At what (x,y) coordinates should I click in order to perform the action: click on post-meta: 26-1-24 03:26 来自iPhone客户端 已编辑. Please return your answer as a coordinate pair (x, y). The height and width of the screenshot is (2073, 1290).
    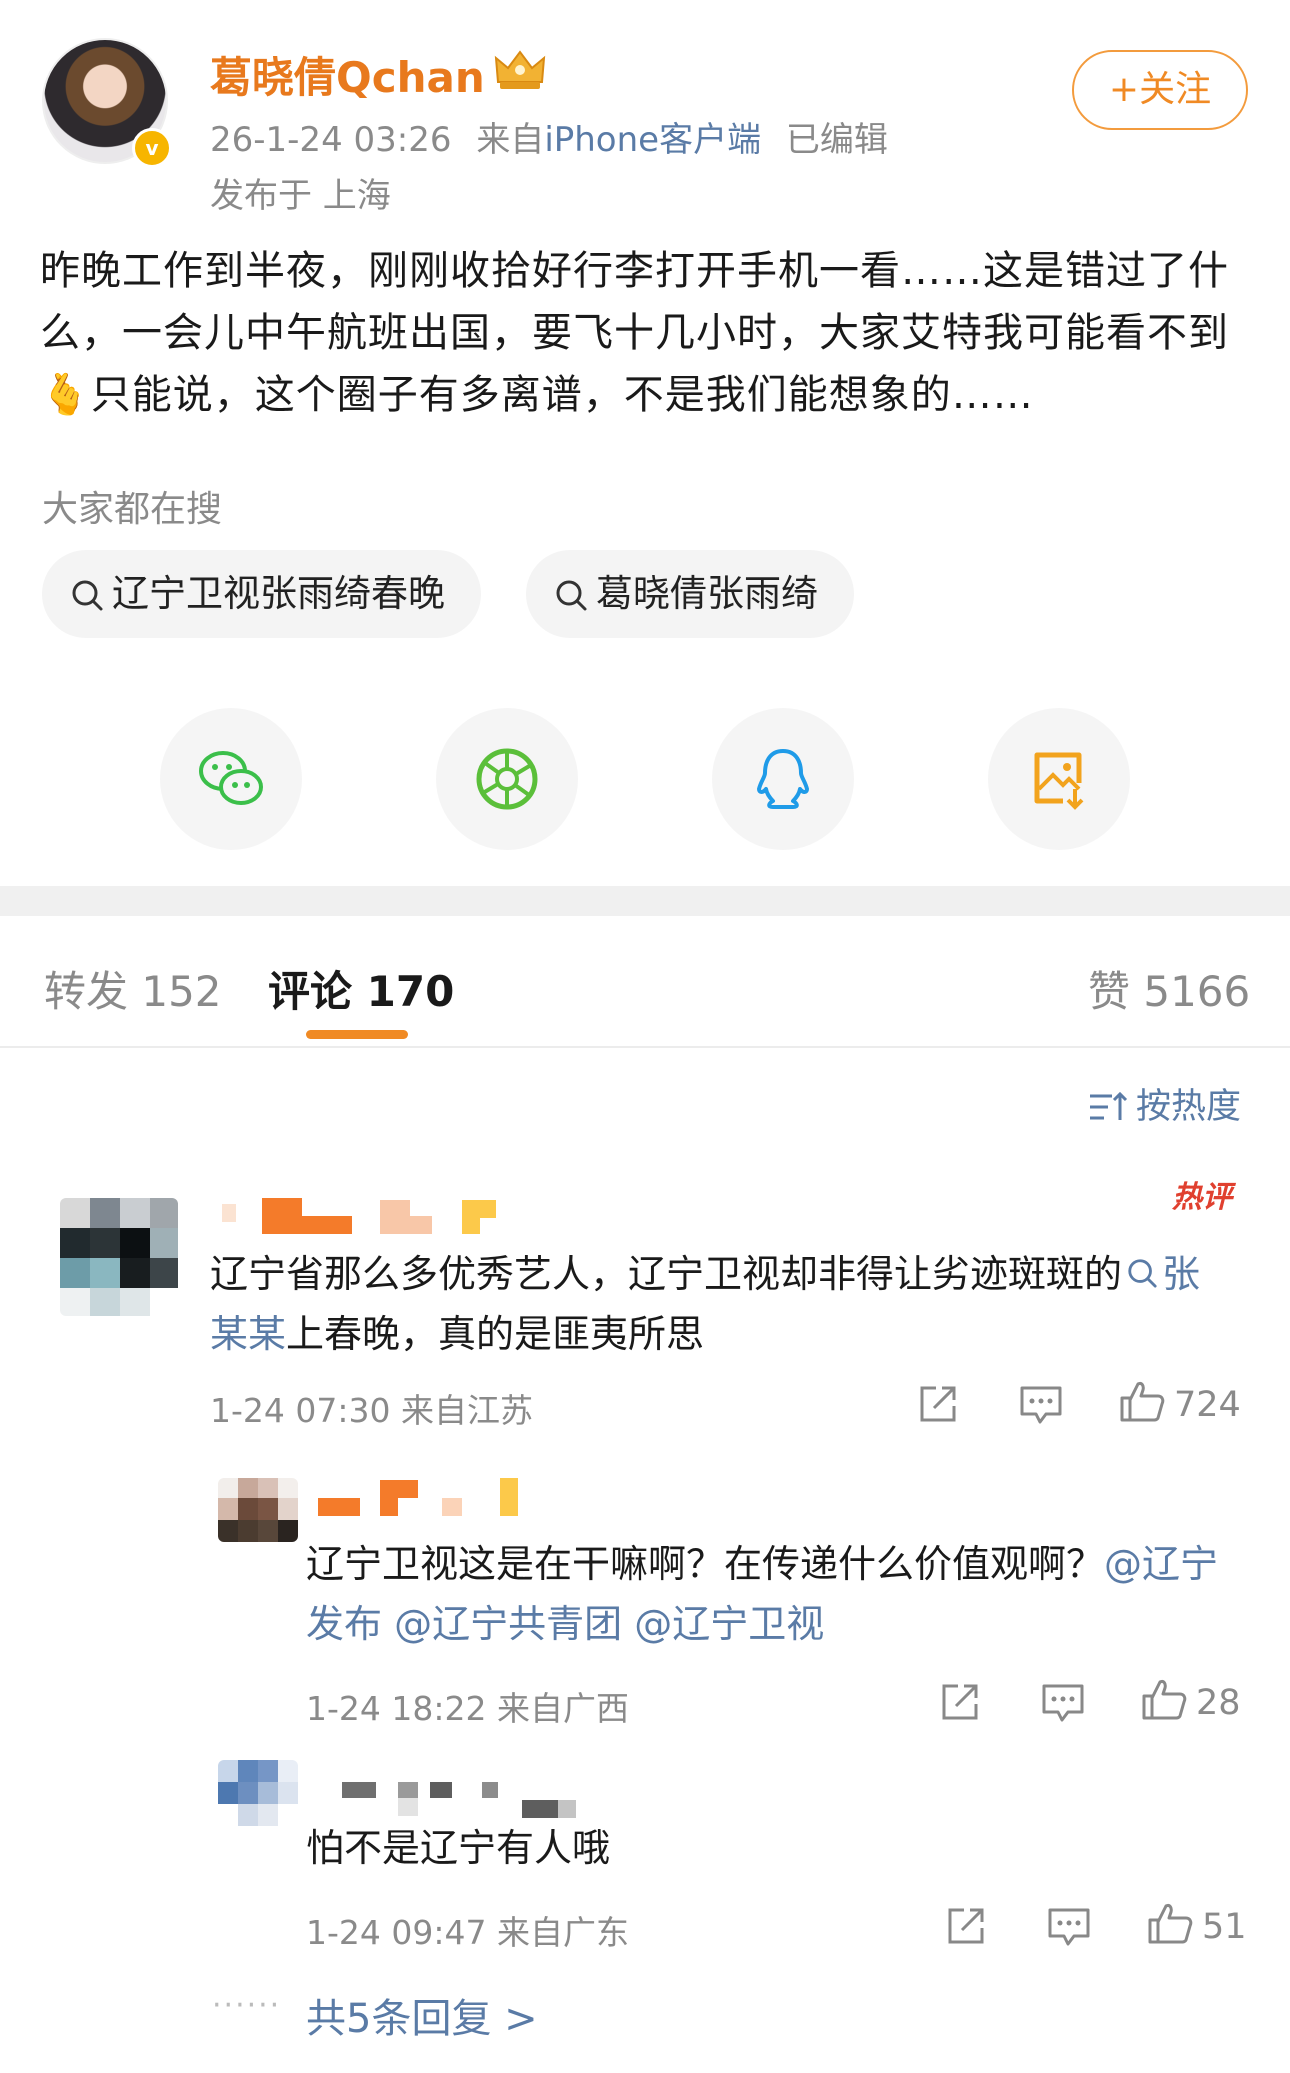
    Looking at the image, I should click on (549, 136).